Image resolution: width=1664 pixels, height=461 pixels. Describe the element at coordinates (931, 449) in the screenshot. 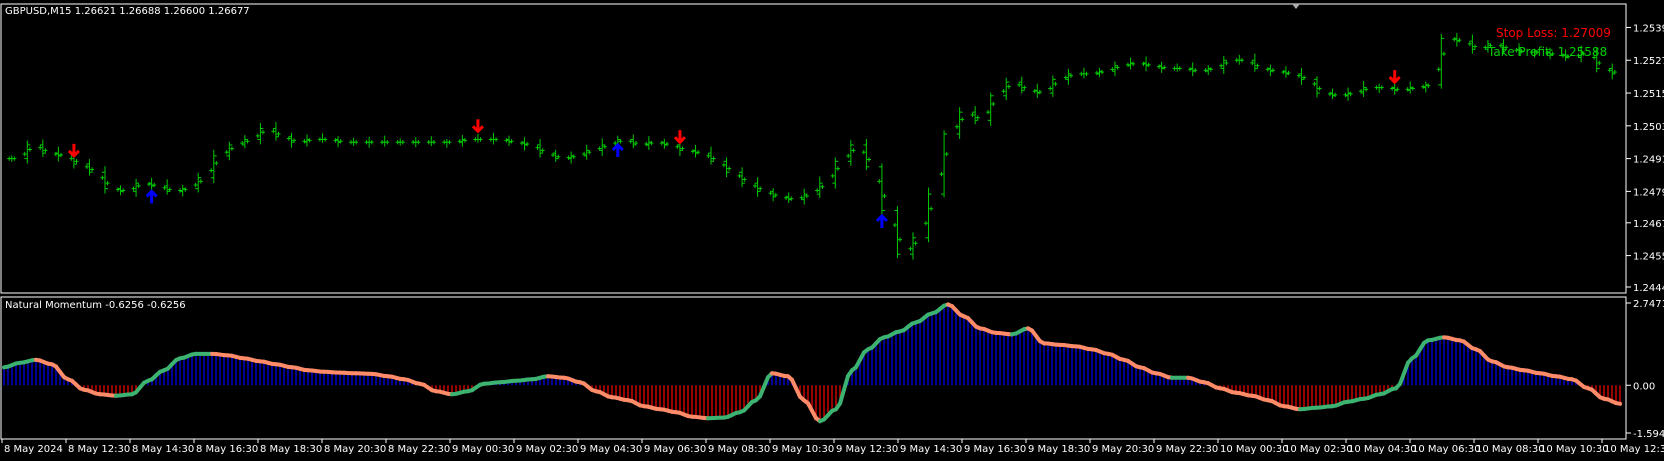

I see `time-tick-label: 9 May 14:30` at that location.